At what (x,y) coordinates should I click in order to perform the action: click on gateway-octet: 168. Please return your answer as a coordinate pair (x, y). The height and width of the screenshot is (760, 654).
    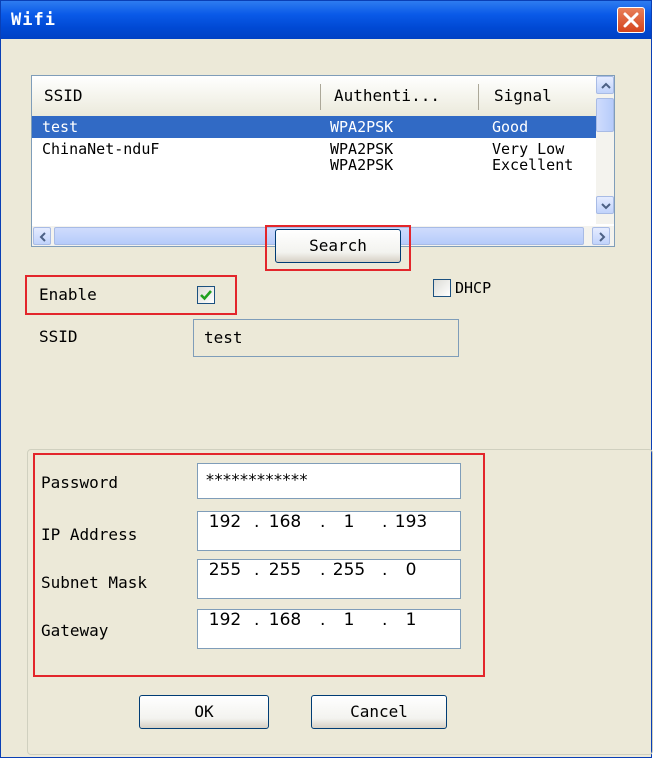
    Looking at the image, I should click on (285, 620).